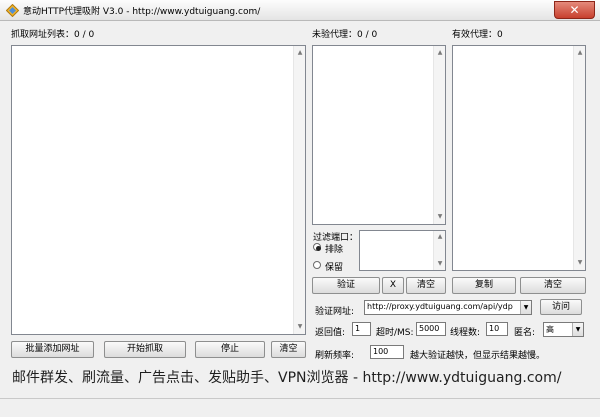  Describe the element at coordinates (431, 329) in the screenshot. I see `timeout-input: 5000` at that location.